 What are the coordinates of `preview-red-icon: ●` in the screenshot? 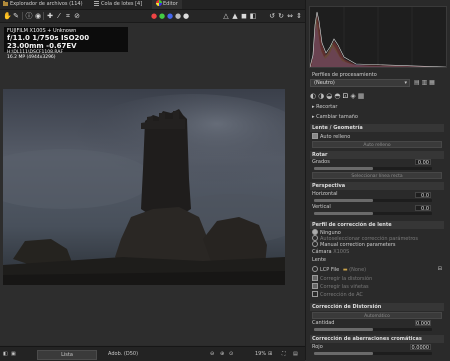 It's located at (154, 16).